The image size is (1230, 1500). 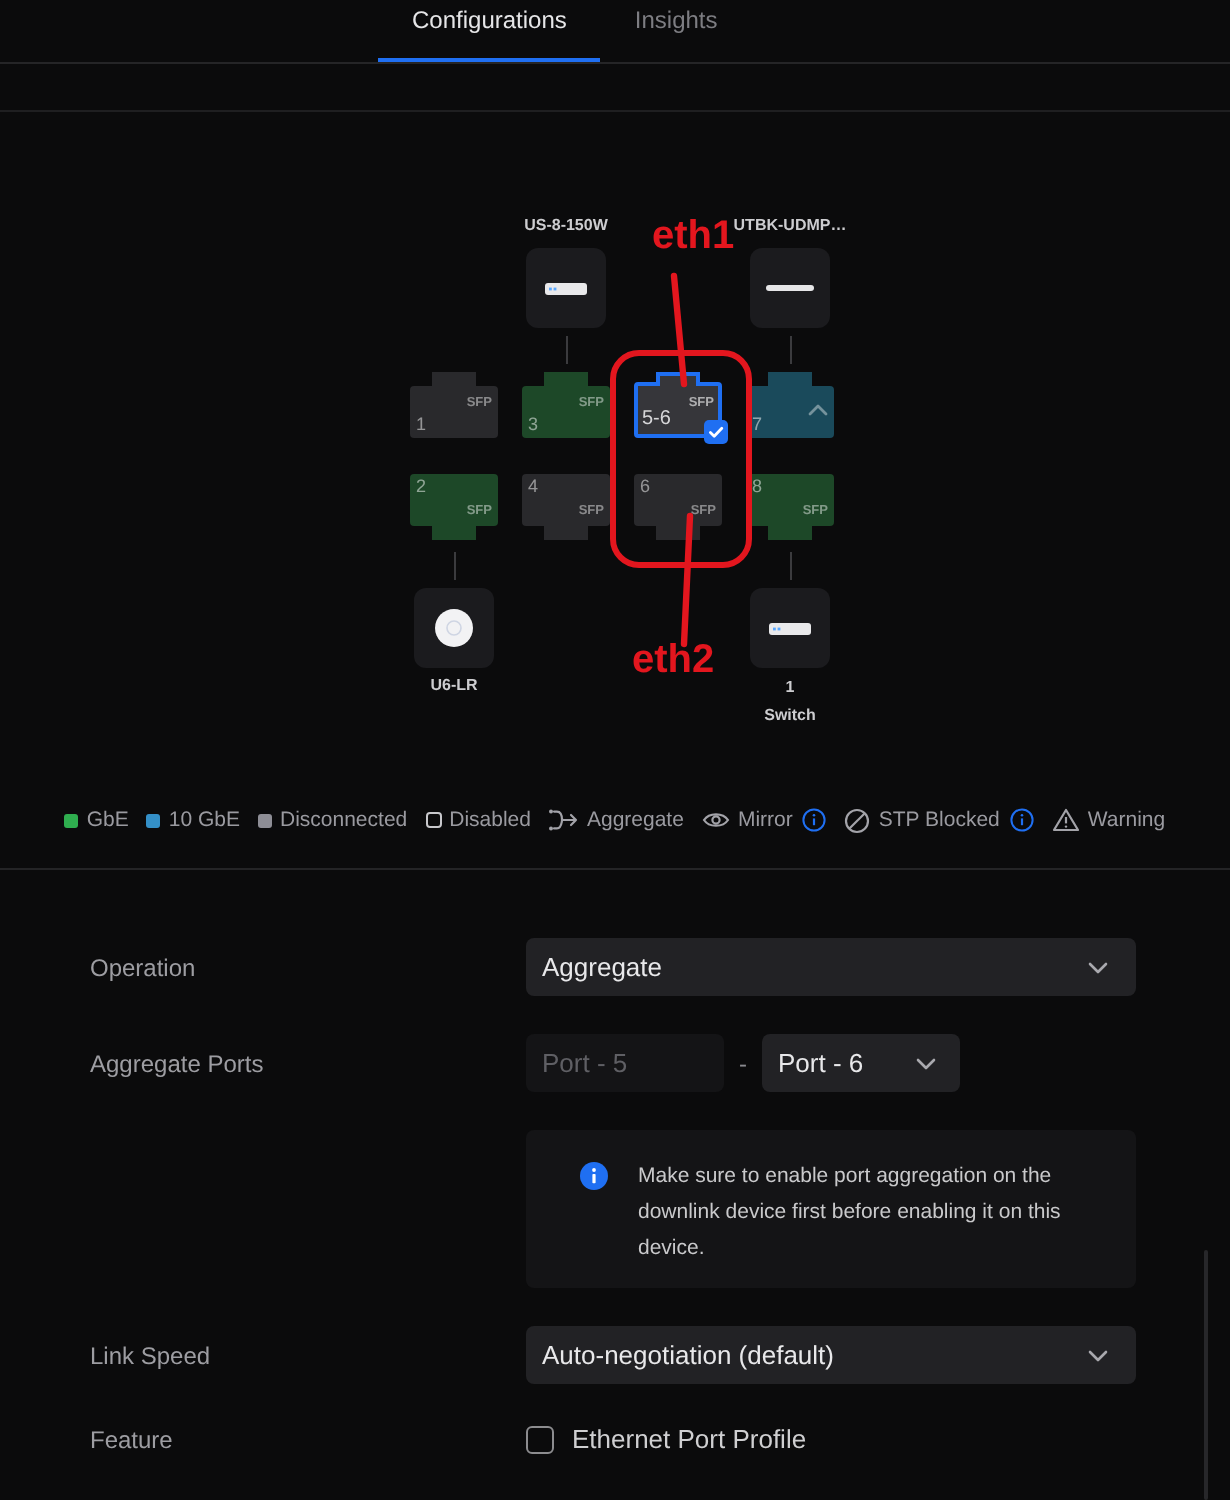 What do you see at coordinates (344, 820) in the screenshot?
I see `legend-label: Disconnected` at bounding box center [344, 820].